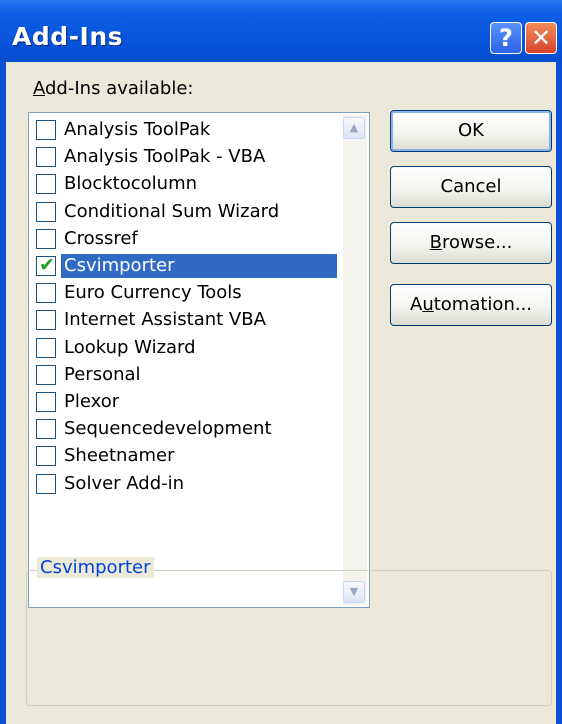 This screenshot has width=562, height=724. I want to click on add-in-label: Plexor, so click(92, 401).